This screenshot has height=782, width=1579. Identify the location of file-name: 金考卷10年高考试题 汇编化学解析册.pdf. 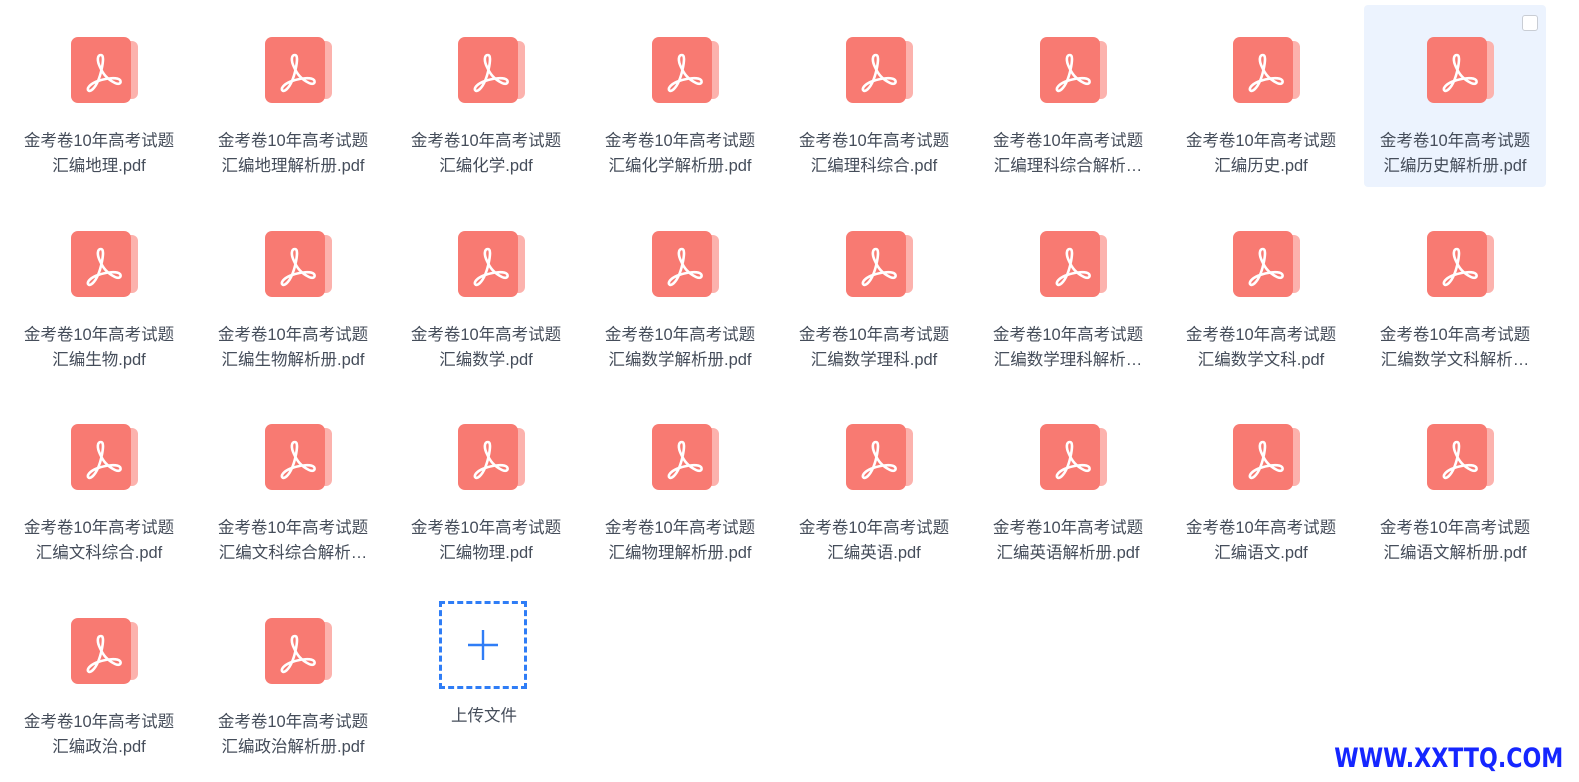
(680, 154).